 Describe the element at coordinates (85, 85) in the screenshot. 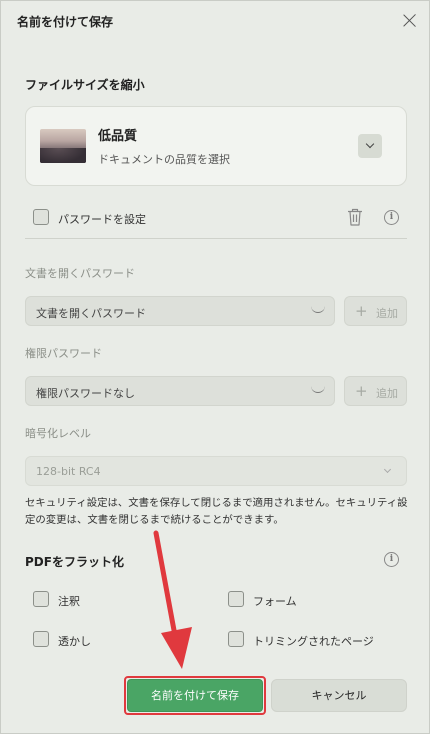

I see `reduce-size-label: ファイルサイズを縮小` at that location.